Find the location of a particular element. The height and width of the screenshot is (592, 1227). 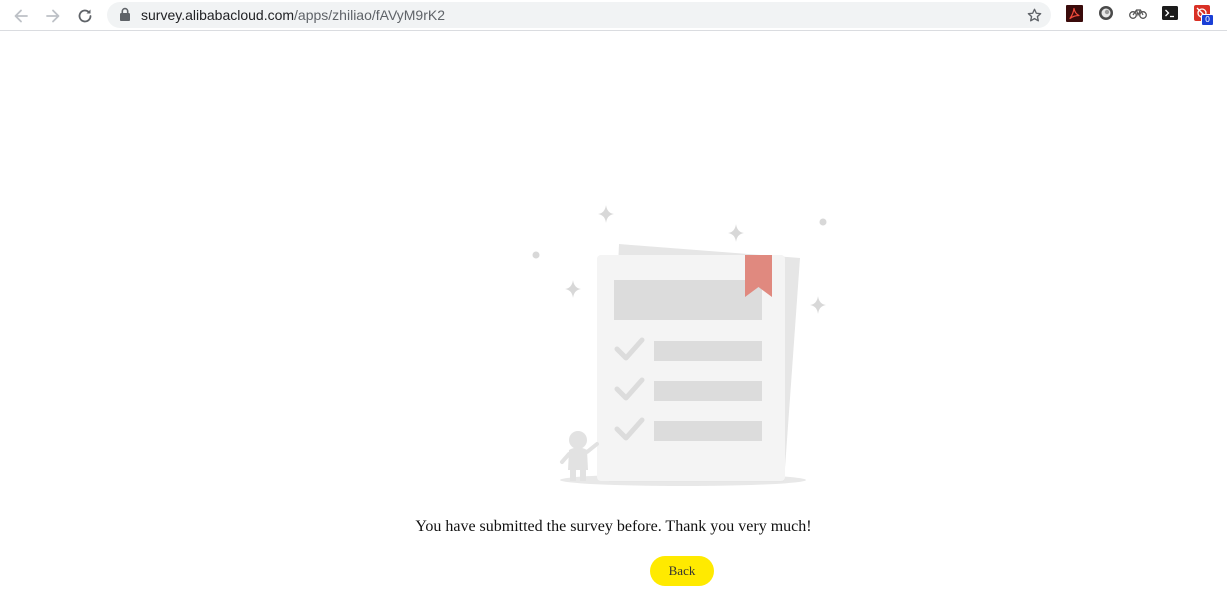

bike-extension-icon is located at coordinates (1138, 13).